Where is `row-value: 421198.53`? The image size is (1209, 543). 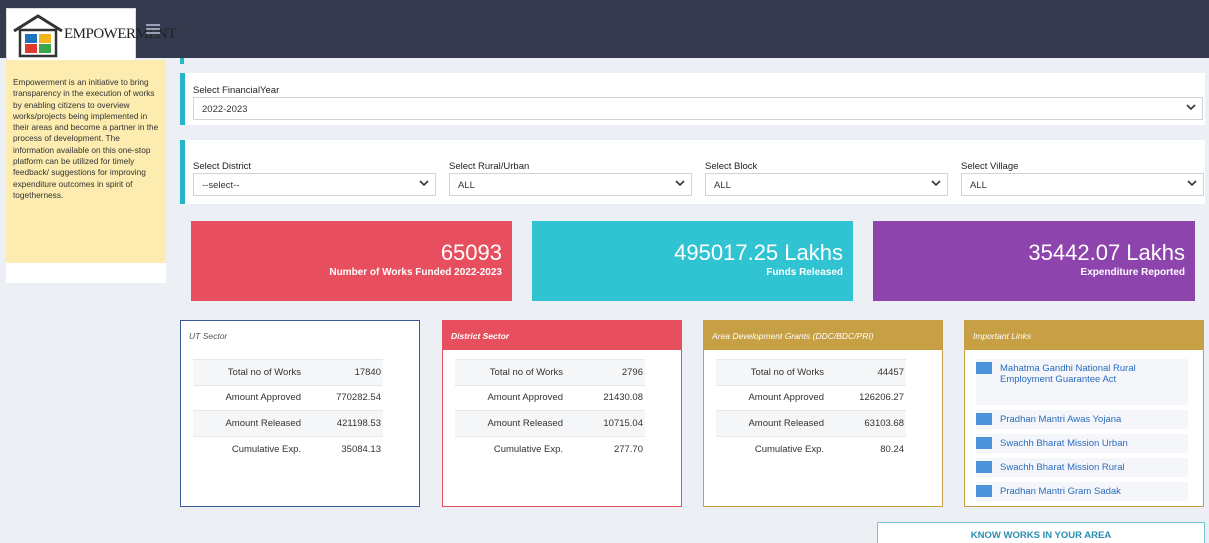 row-value: 421198.53 is located at coordinates (348, 423).